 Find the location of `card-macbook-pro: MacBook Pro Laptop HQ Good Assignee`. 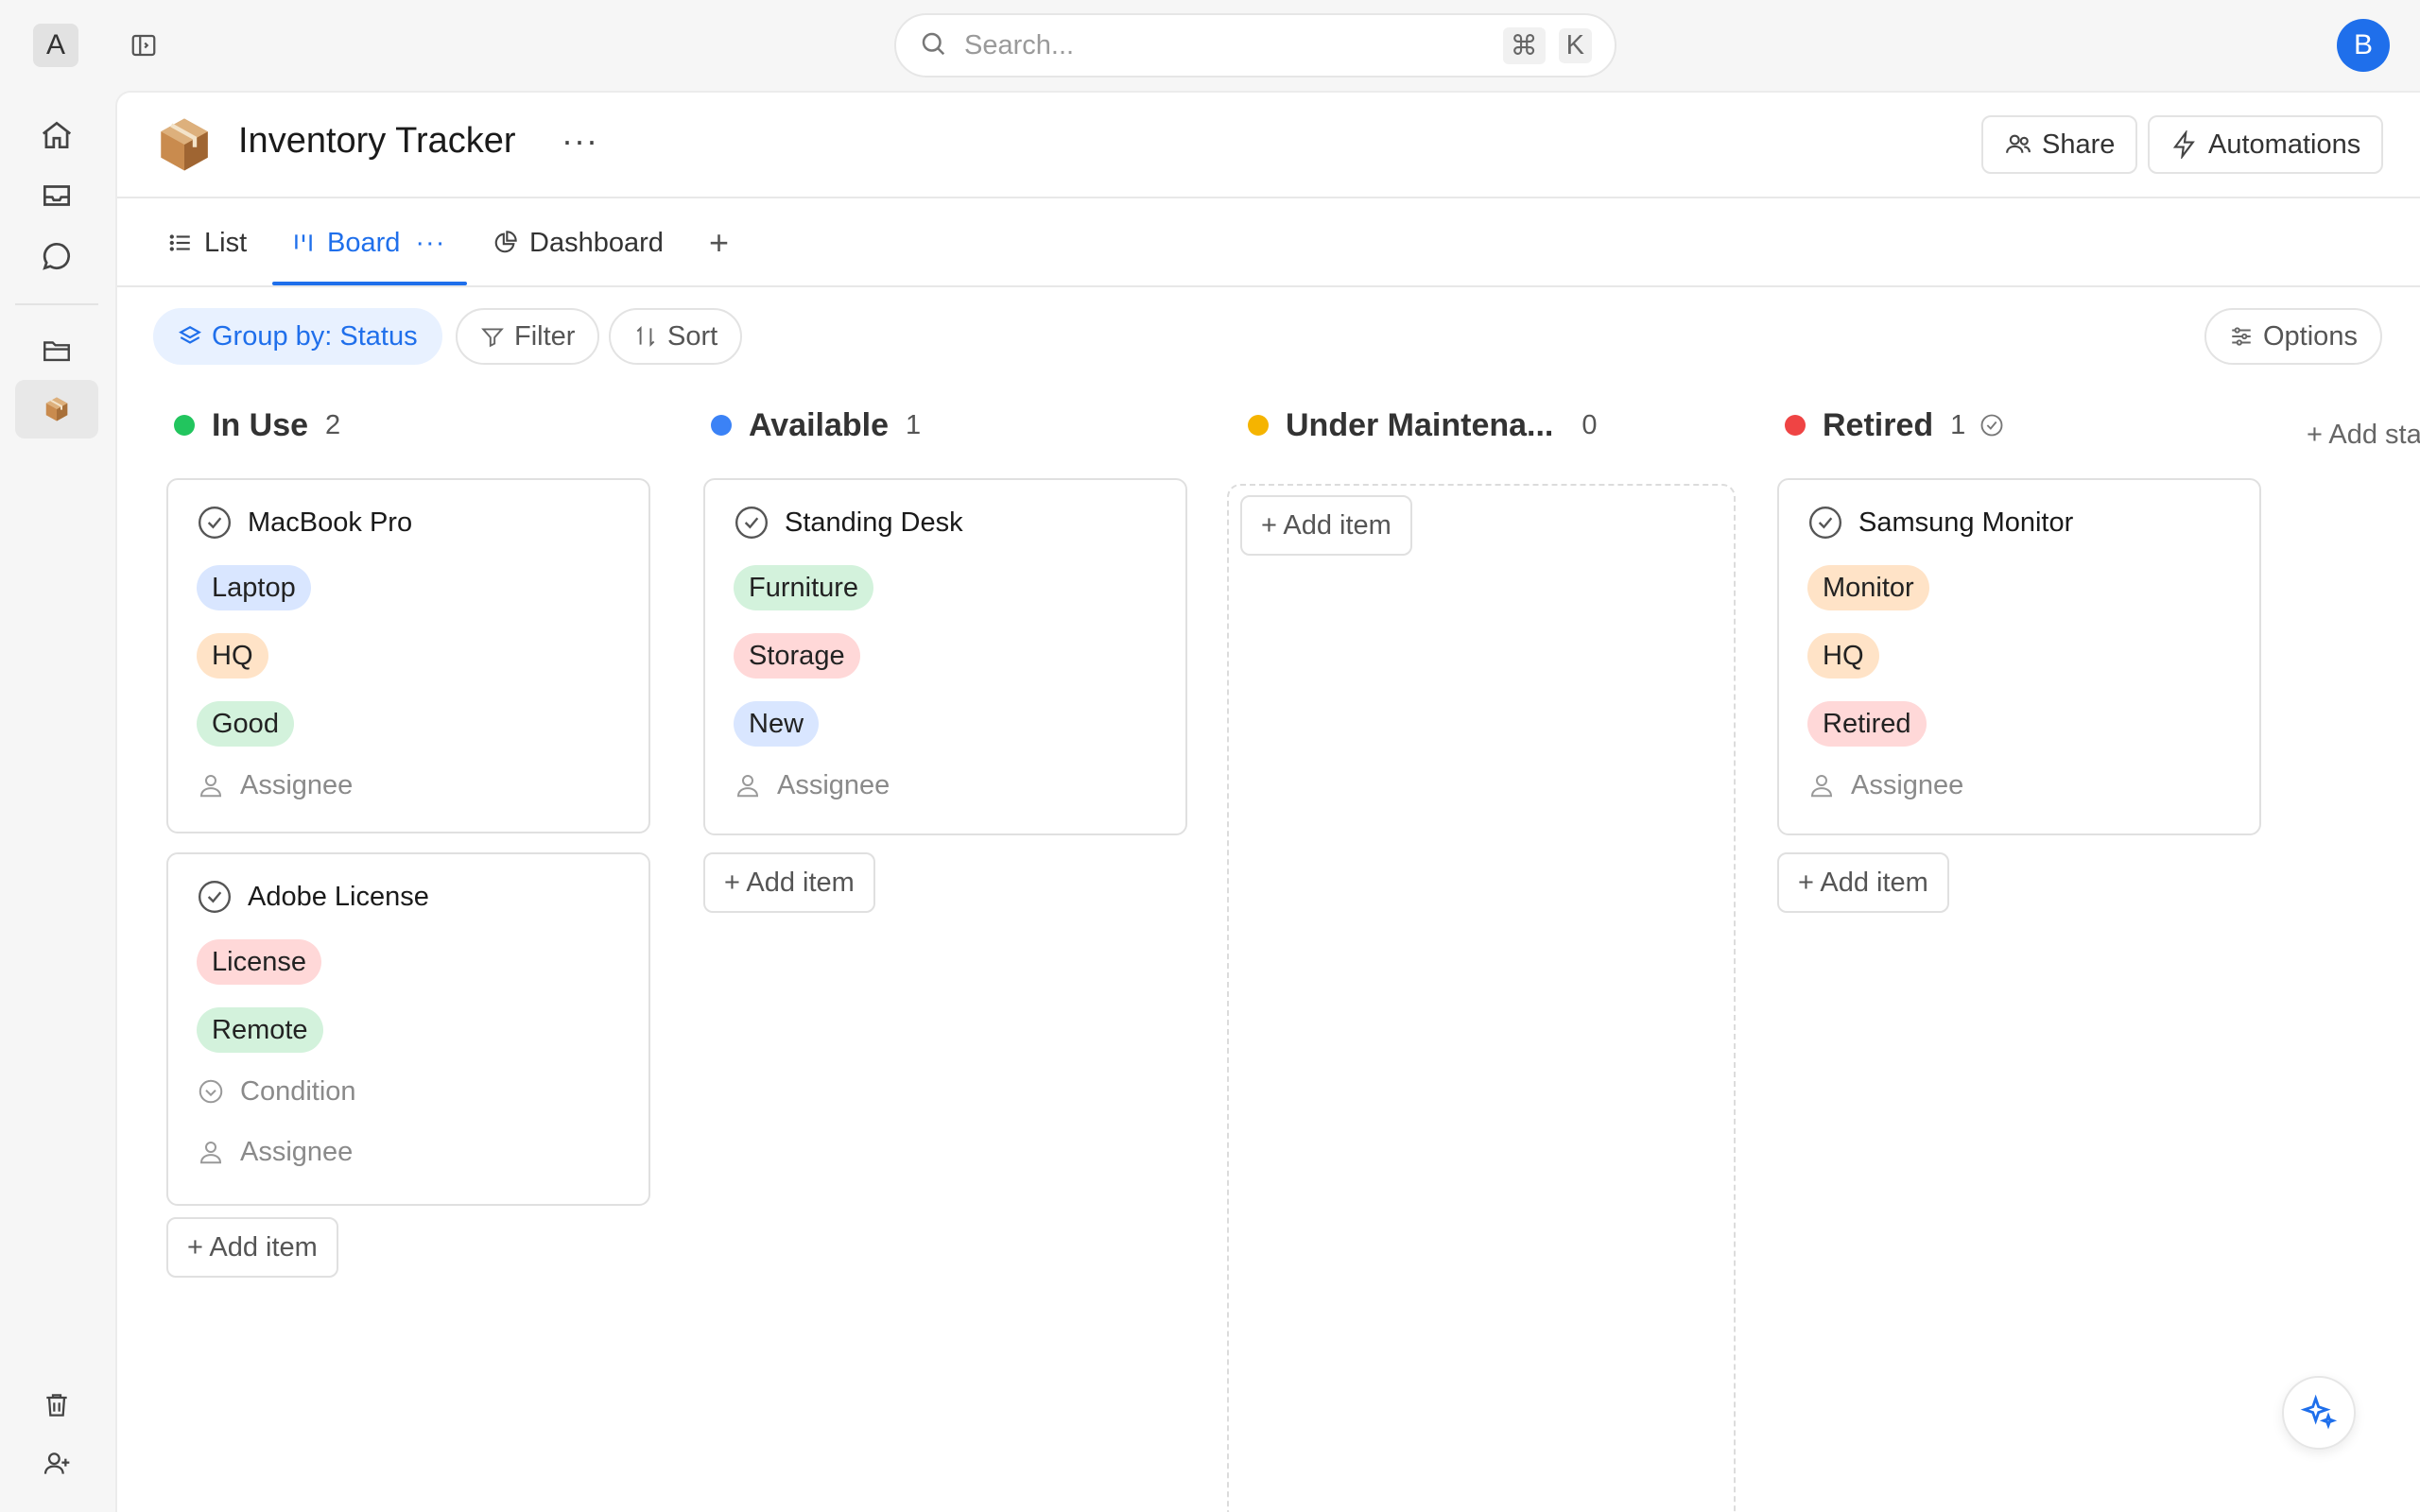

card-macbook-pro: MacBook Pro Laptop HQ Good Assignee is located at coordinates (408, 655).